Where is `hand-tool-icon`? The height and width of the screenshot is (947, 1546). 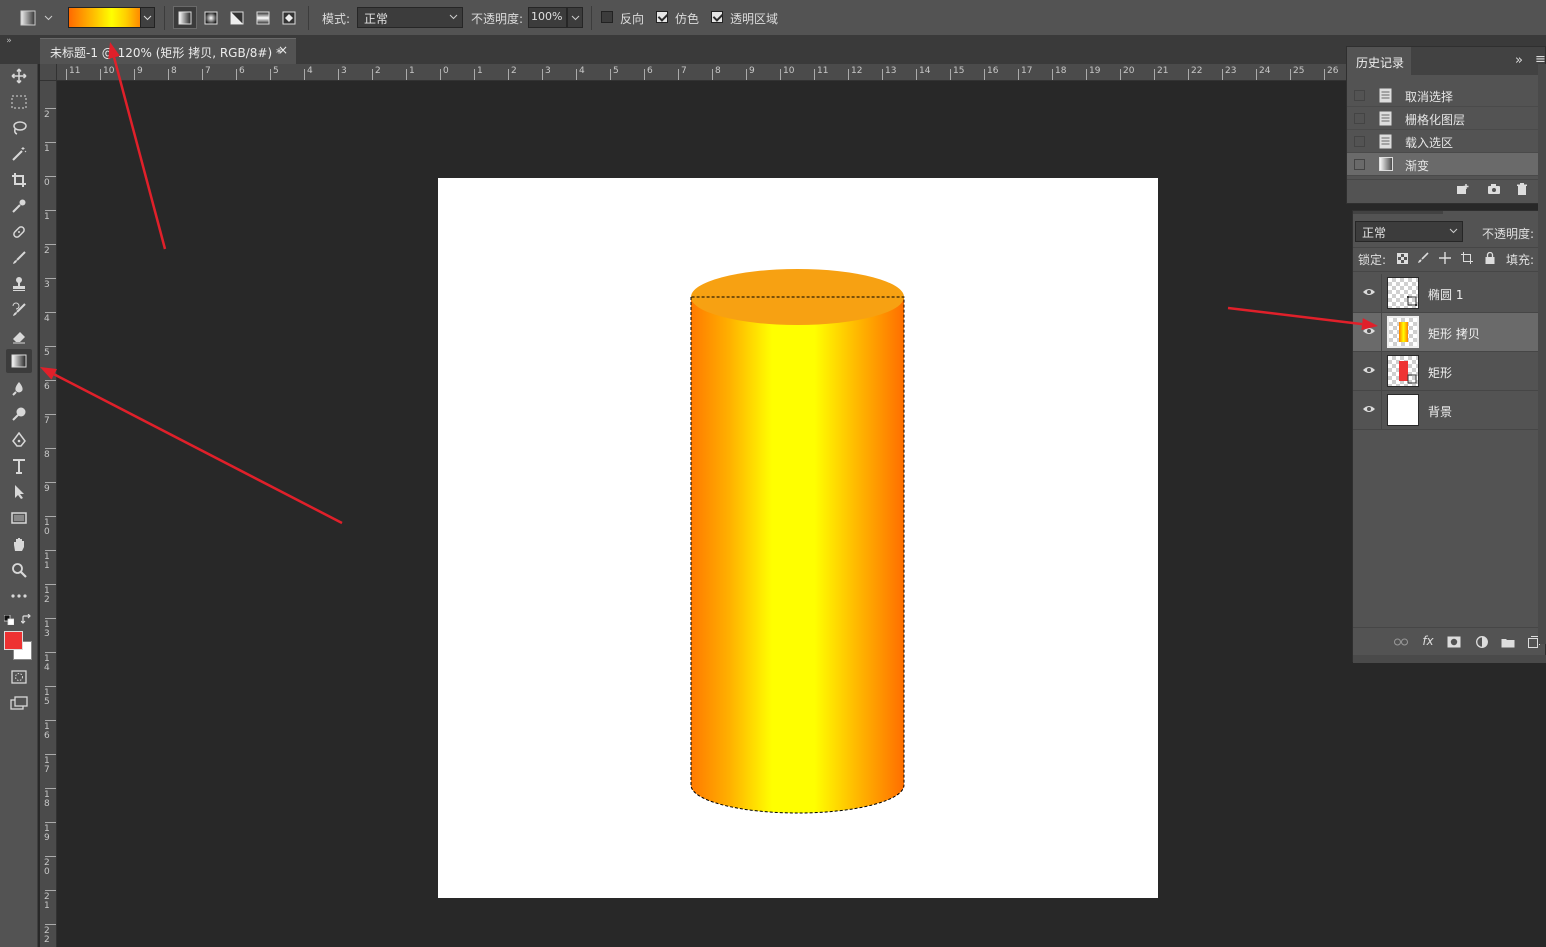
hand-tool-icon is located at coordinates (19, 544).